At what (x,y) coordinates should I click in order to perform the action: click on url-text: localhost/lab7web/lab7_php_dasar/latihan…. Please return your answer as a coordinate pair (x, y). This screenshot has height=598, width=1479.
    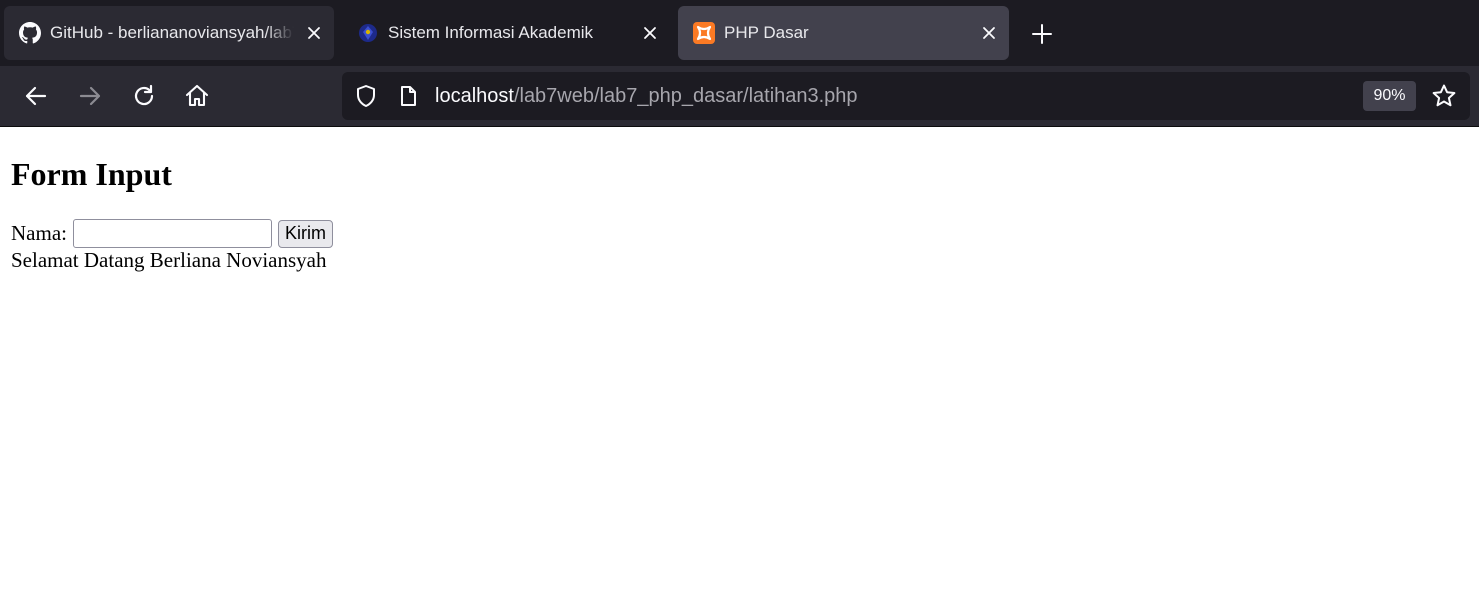
    Looking at the image, I should click on (646, 96).